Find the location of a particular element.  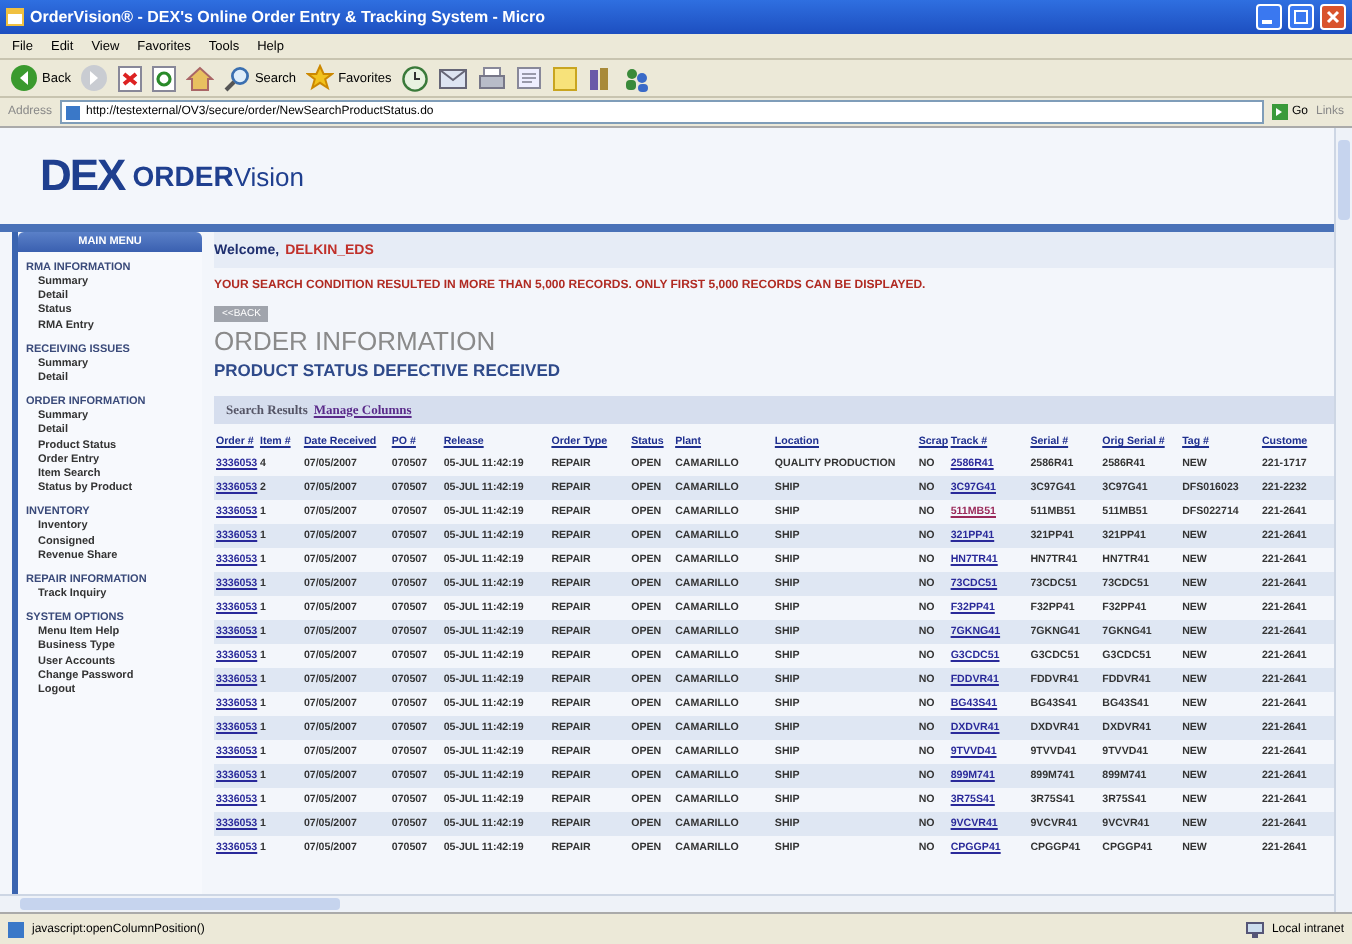

browser-icon is located at coordinates (15, 17).